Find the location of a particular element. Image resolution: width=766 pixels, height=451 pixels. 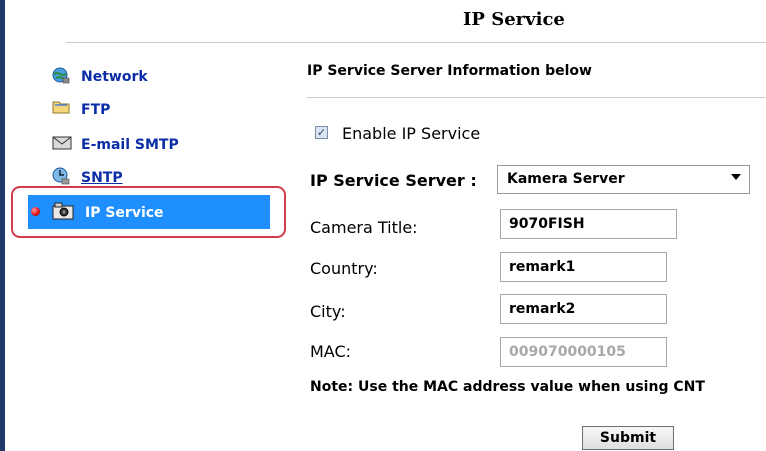

camera-title-input is located at coordinates (588, 224).